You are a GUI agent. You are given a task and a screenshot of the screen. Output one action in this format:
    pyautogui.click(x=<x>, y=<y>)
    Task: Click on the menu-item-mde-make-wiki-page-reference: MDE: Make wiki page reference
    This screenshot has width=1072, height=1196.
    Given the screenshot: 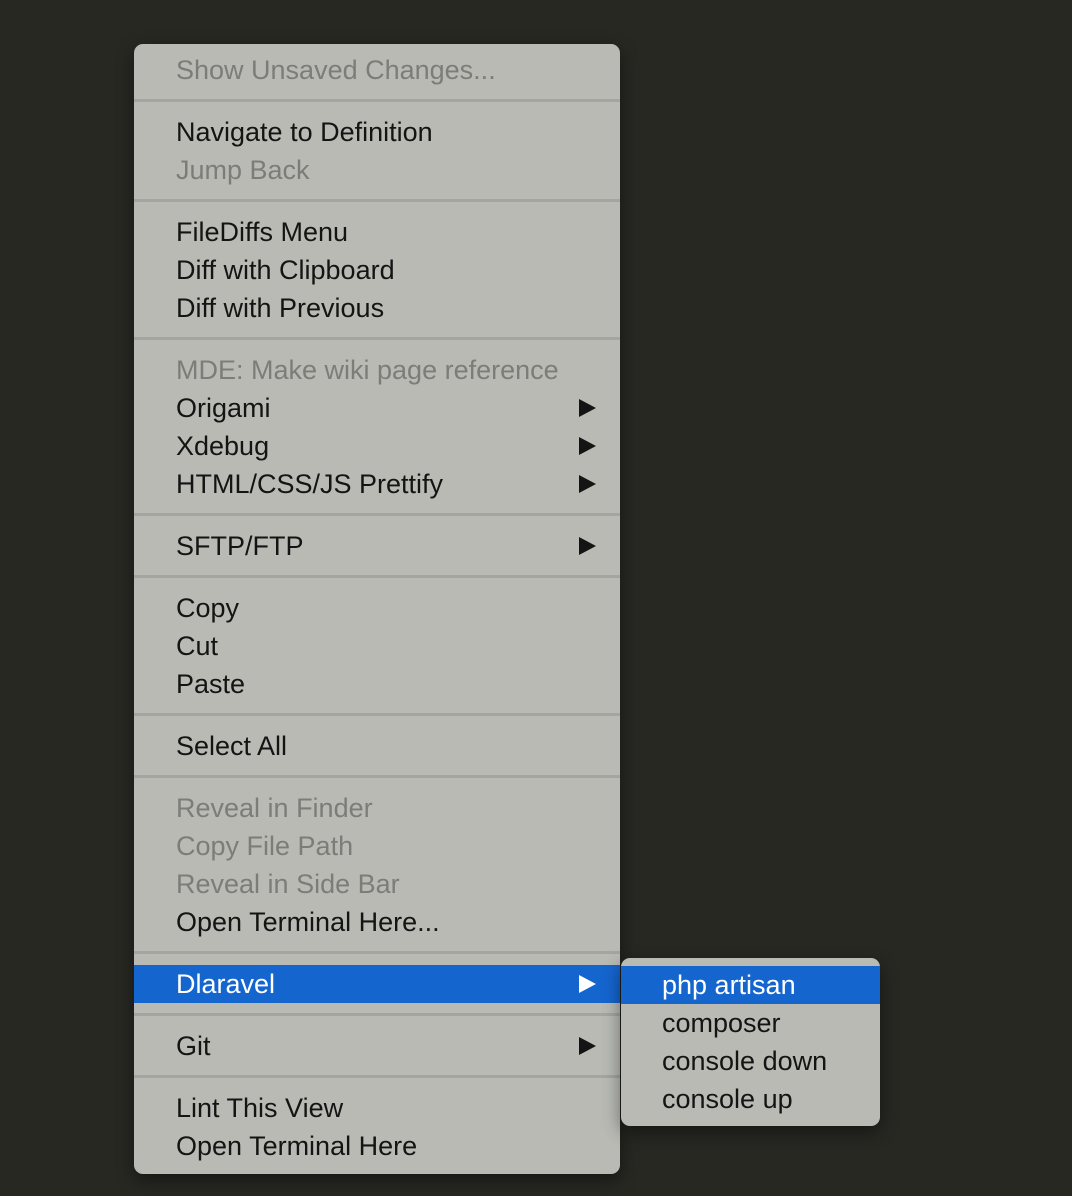 What is the action you would take?
    pyautogui.click(x=377, y=370)
    